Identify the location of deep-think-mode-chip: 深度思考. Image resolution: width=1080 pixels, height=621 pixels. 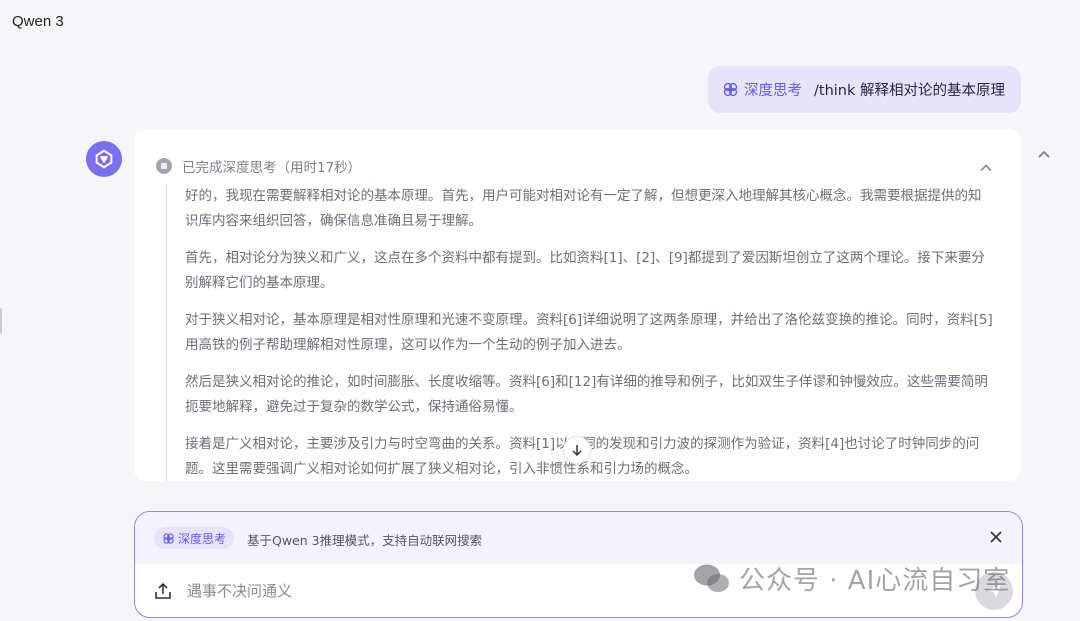
(194, 538).